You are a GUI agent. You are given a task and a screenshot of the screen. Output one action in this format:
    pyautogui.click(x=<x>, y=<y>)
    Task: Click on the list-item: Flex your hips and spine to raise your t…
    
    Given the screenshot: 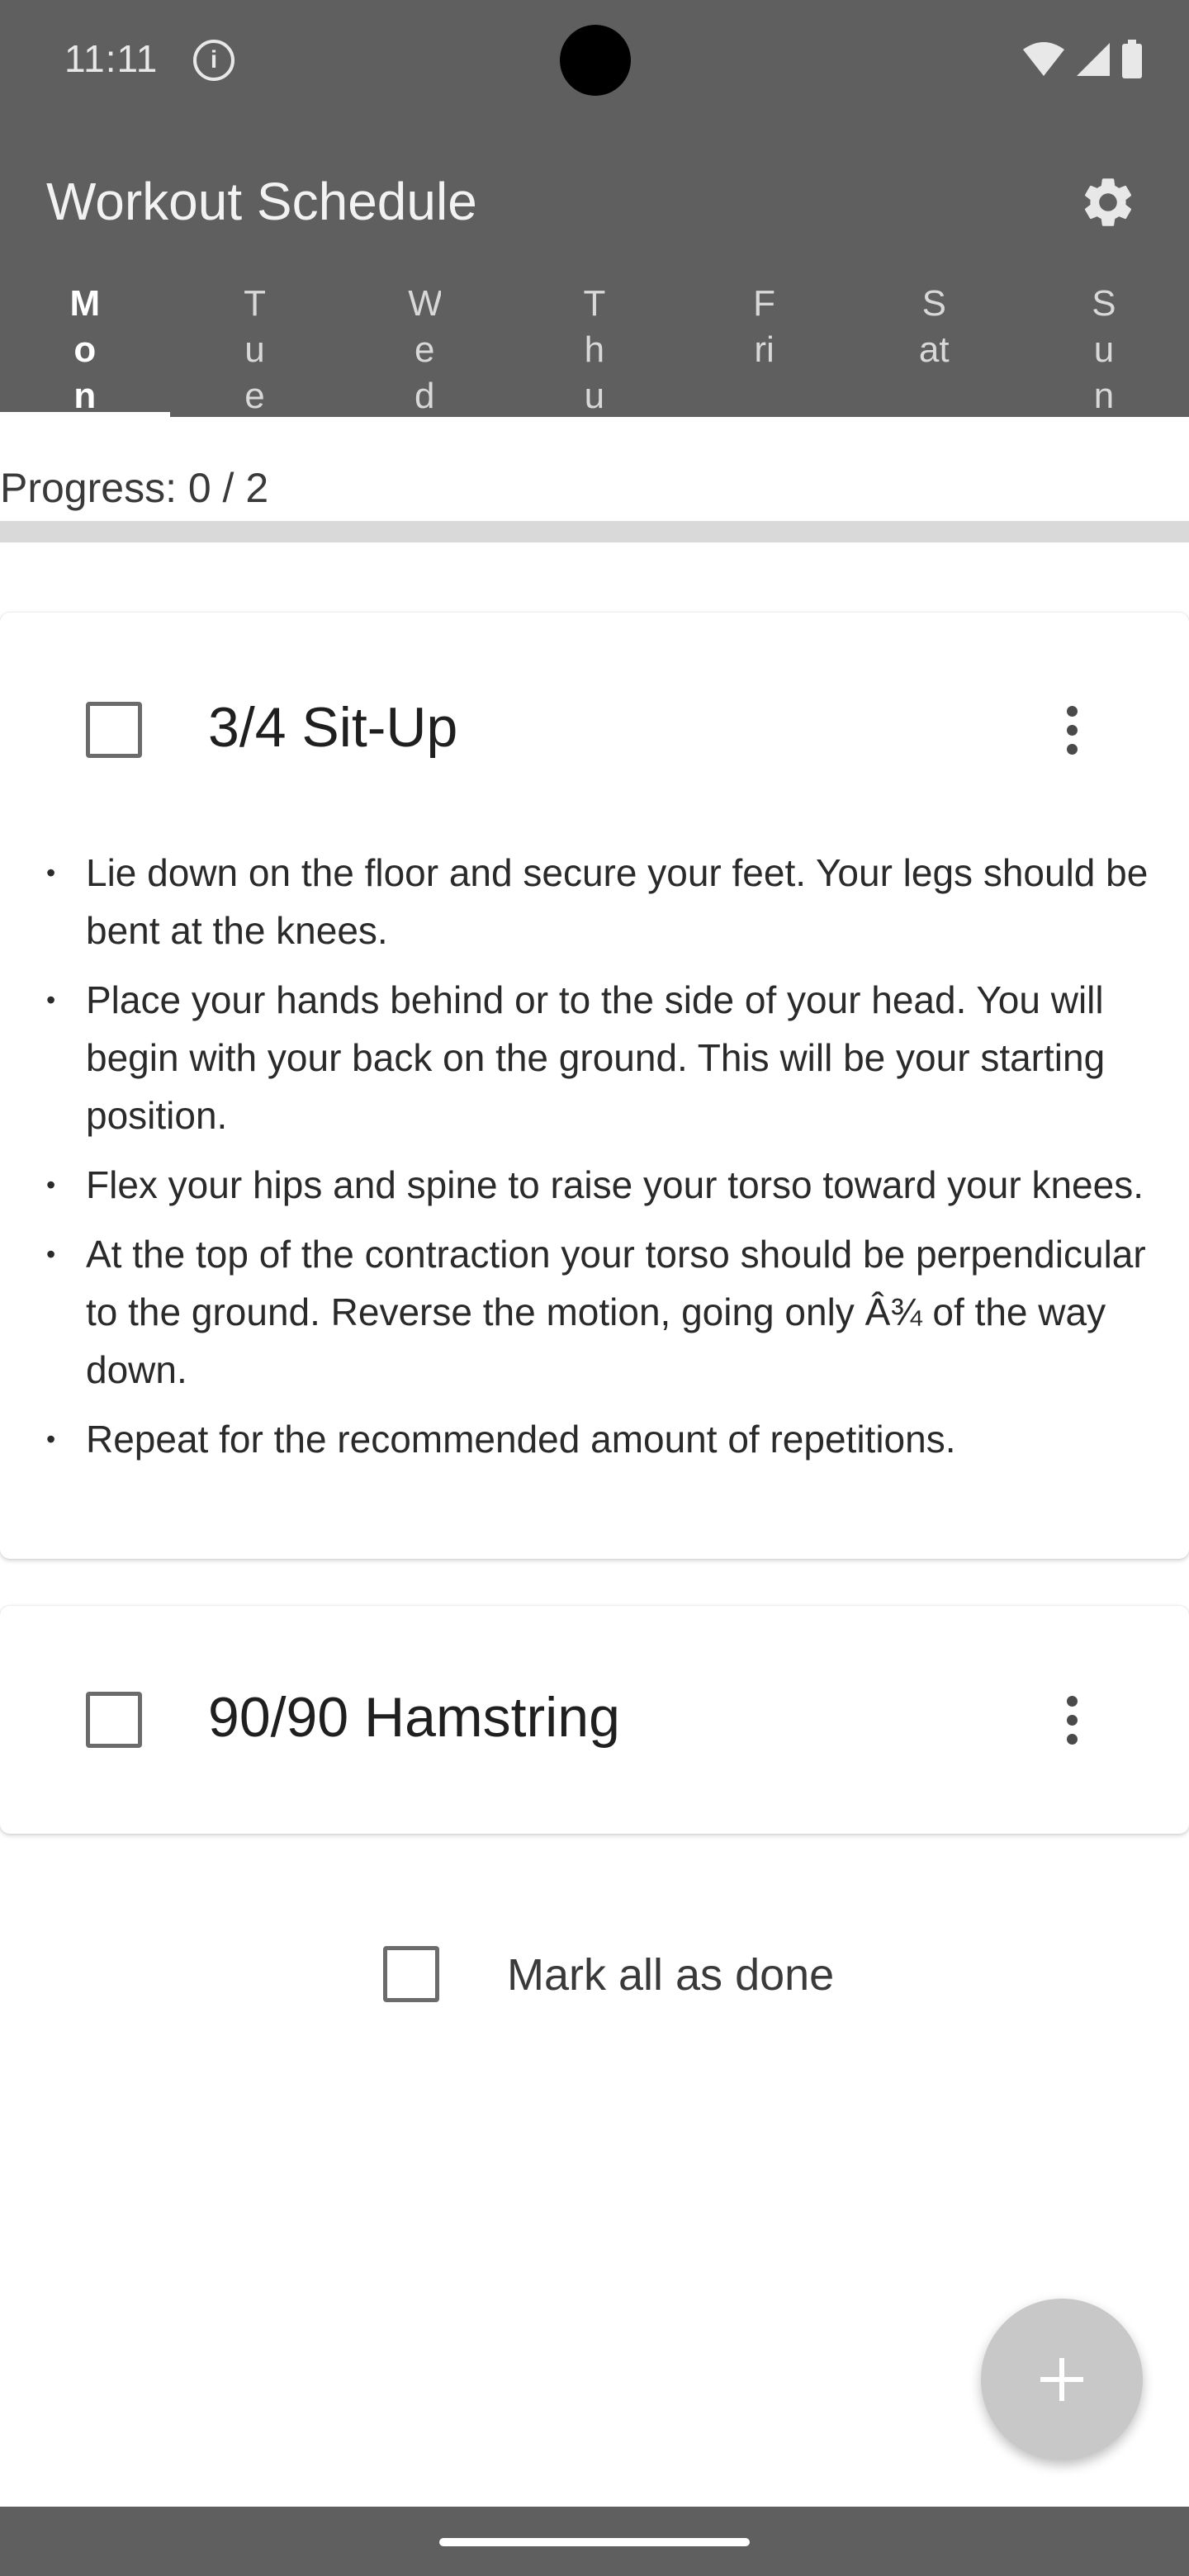 What is the action you would take?
    pyautogui.click(x=594, y=1185)
    